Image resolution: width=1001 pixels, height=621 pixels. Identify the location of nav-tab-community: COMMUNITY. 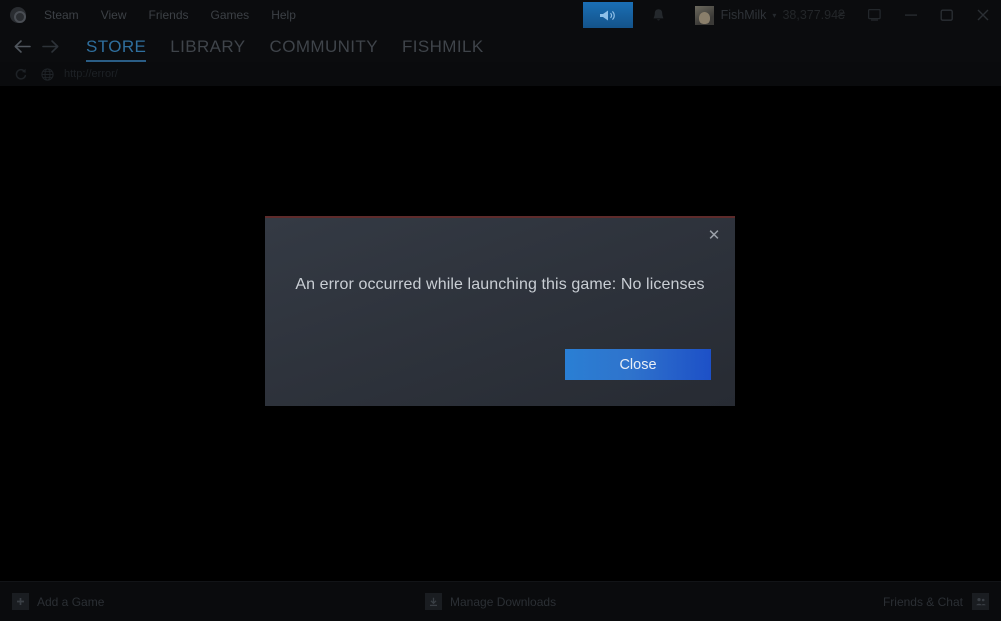
(324, 49).